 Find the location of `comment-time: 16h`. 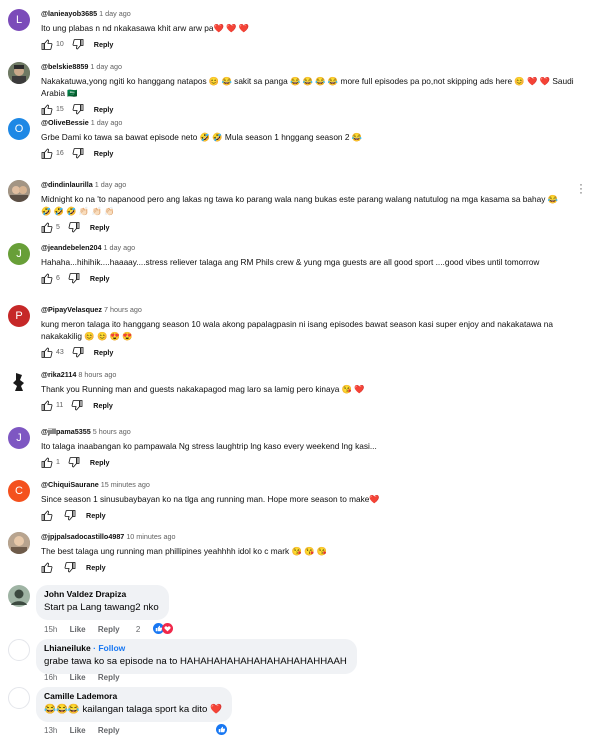

comment-time: 16h is located at coordinates (50, 677).